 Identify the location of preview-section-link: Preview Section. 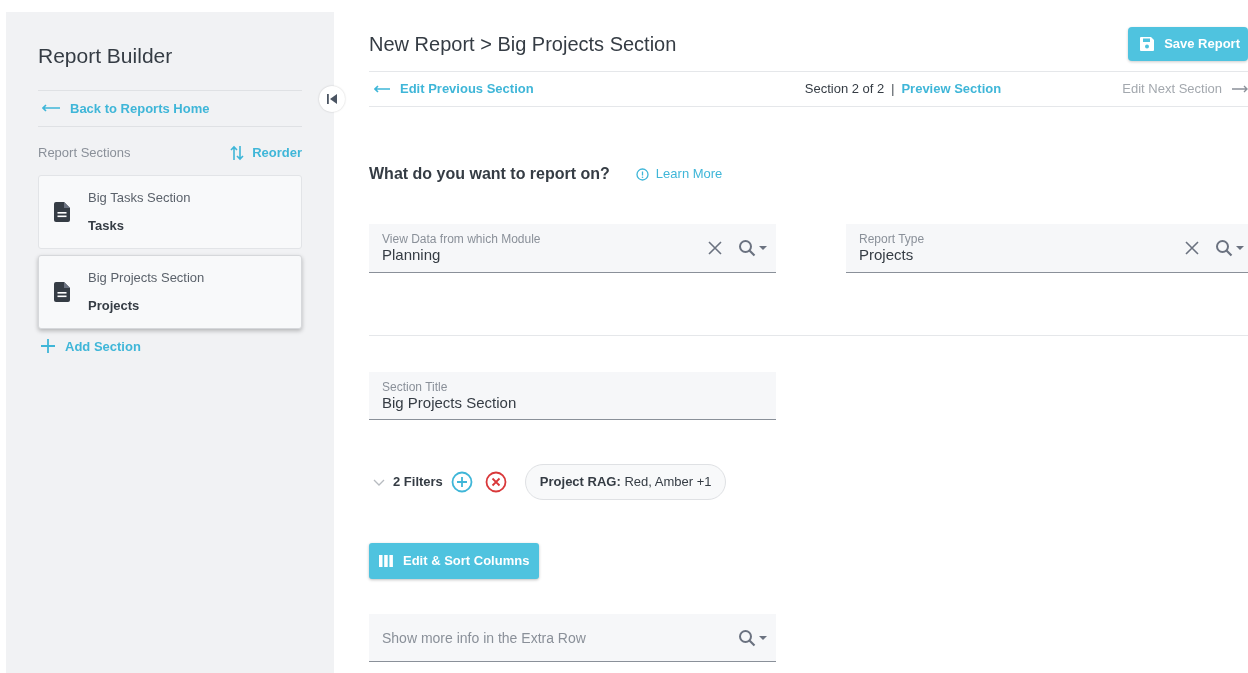
(951, 89).